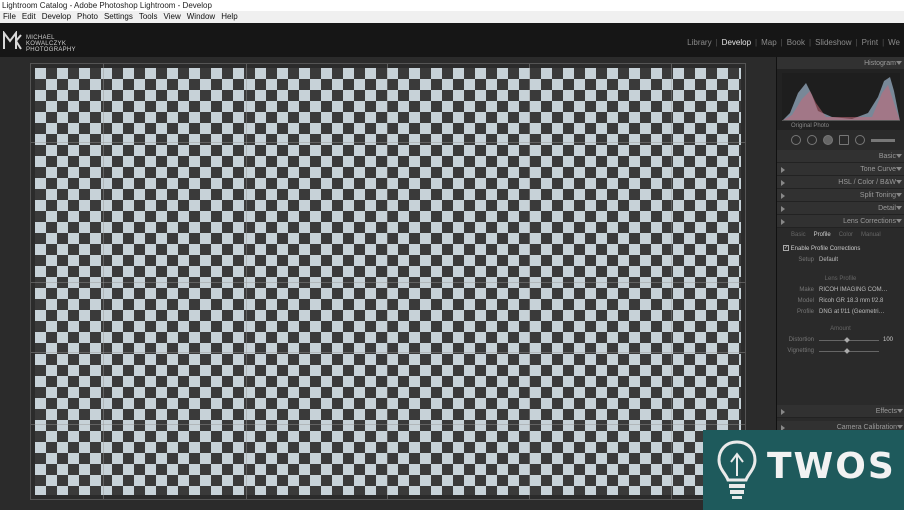 The image size is (904, 510). I want to click on menu-tools: Tools, so click(148, 17).